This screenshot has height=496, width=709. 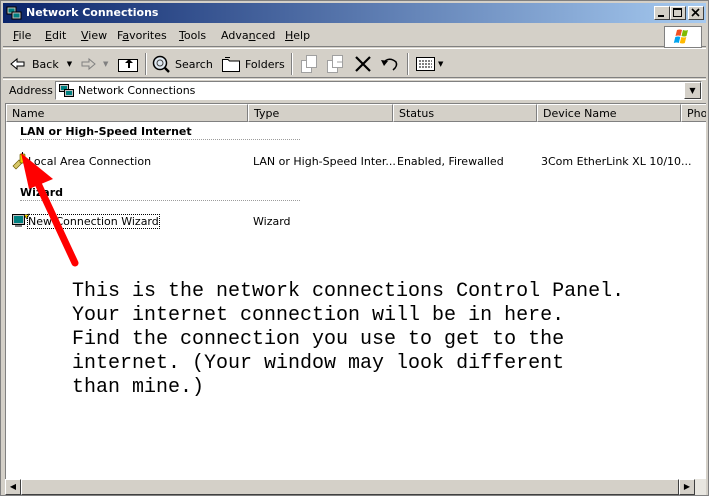 I want to click on chevron-down-icon: ▼, so click(x=692, y=90).